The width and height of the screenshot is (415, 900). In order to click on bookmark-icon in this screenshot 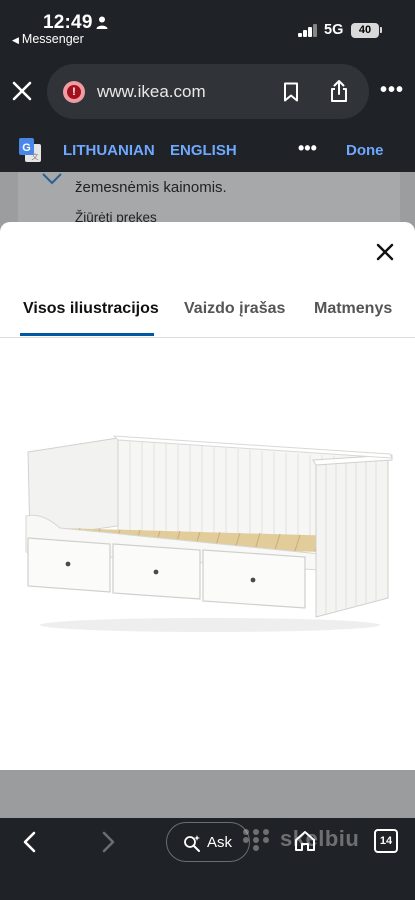, I will do `click(291, 92)`.